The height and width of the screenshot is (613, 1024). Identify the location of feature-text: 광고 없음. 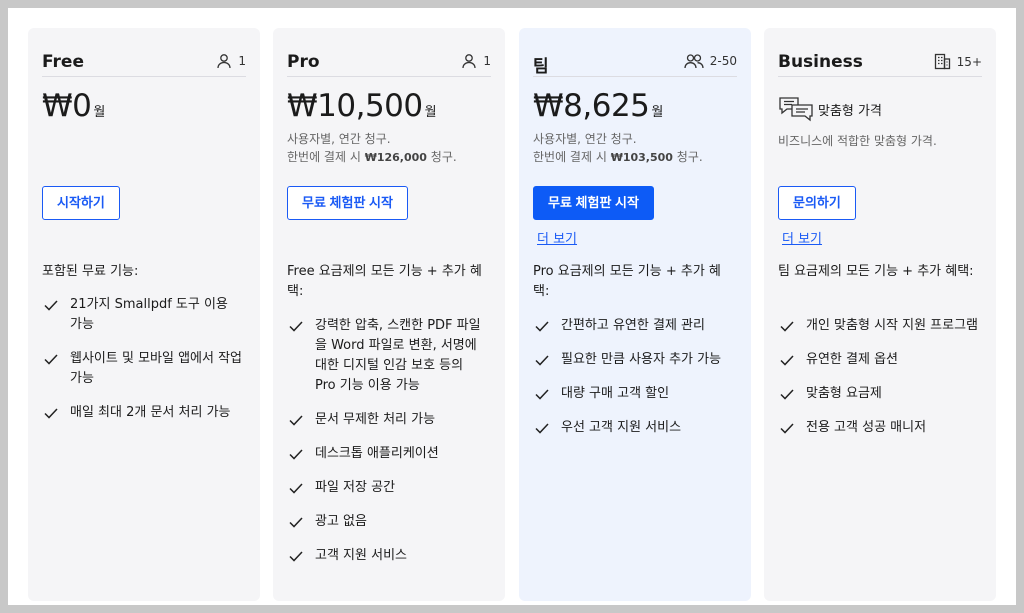
(341, 521).